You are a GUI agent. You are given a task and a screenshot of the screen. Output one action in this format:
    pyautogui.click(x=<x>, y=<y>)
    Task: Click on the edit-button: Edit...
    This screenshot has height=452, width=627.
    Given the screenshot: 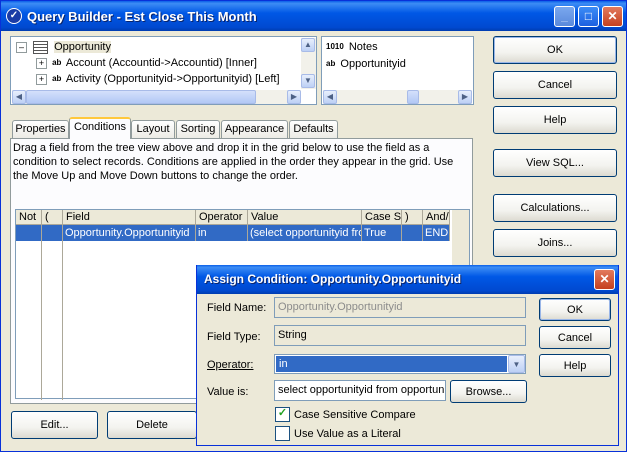 What is the action you would take?
    pyautogui.click(x=54, y=425)
    